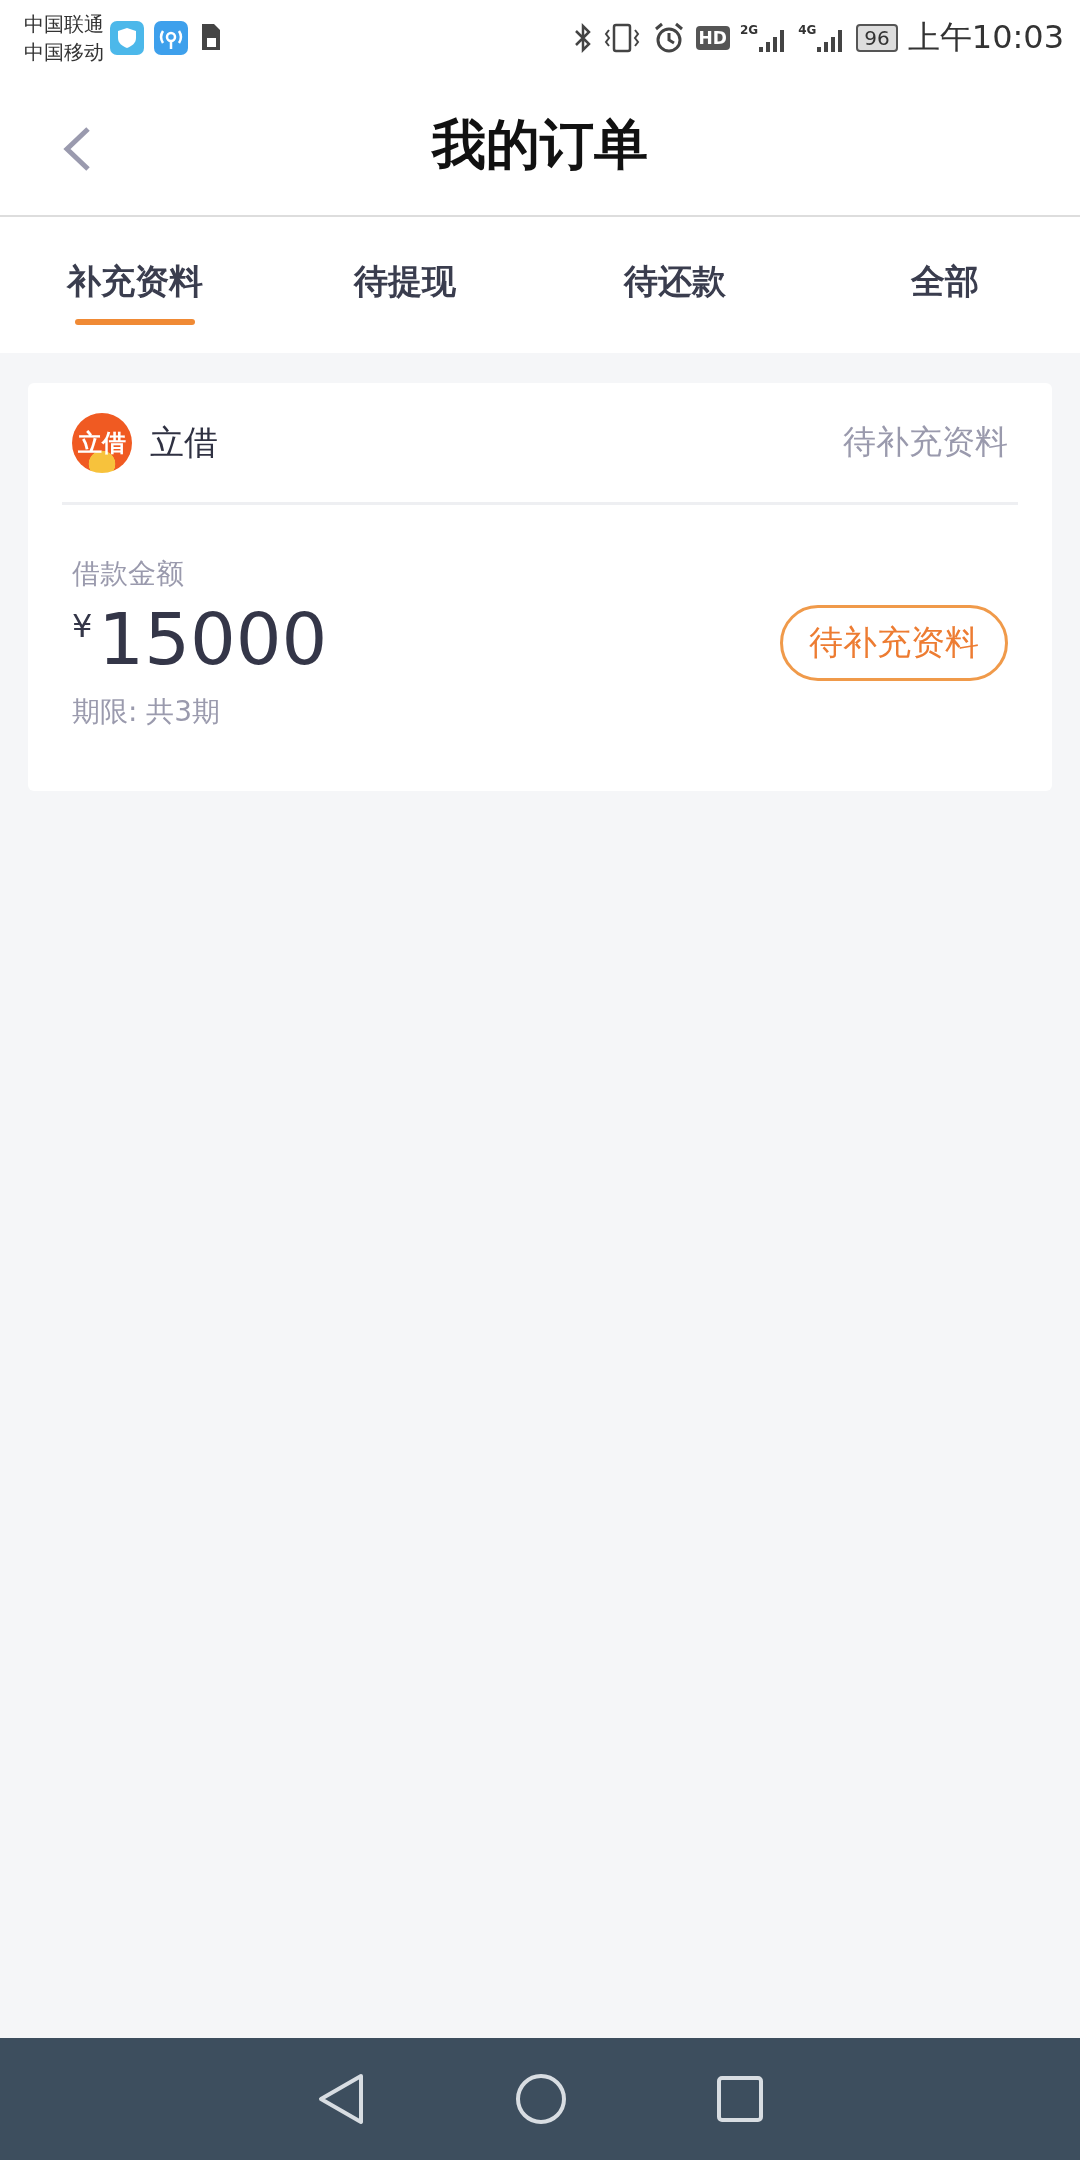  What do you see at coordinates (128, 574) in the screenshot?
I see `amount-label: 借款金额` at bounding box center [128, 574].